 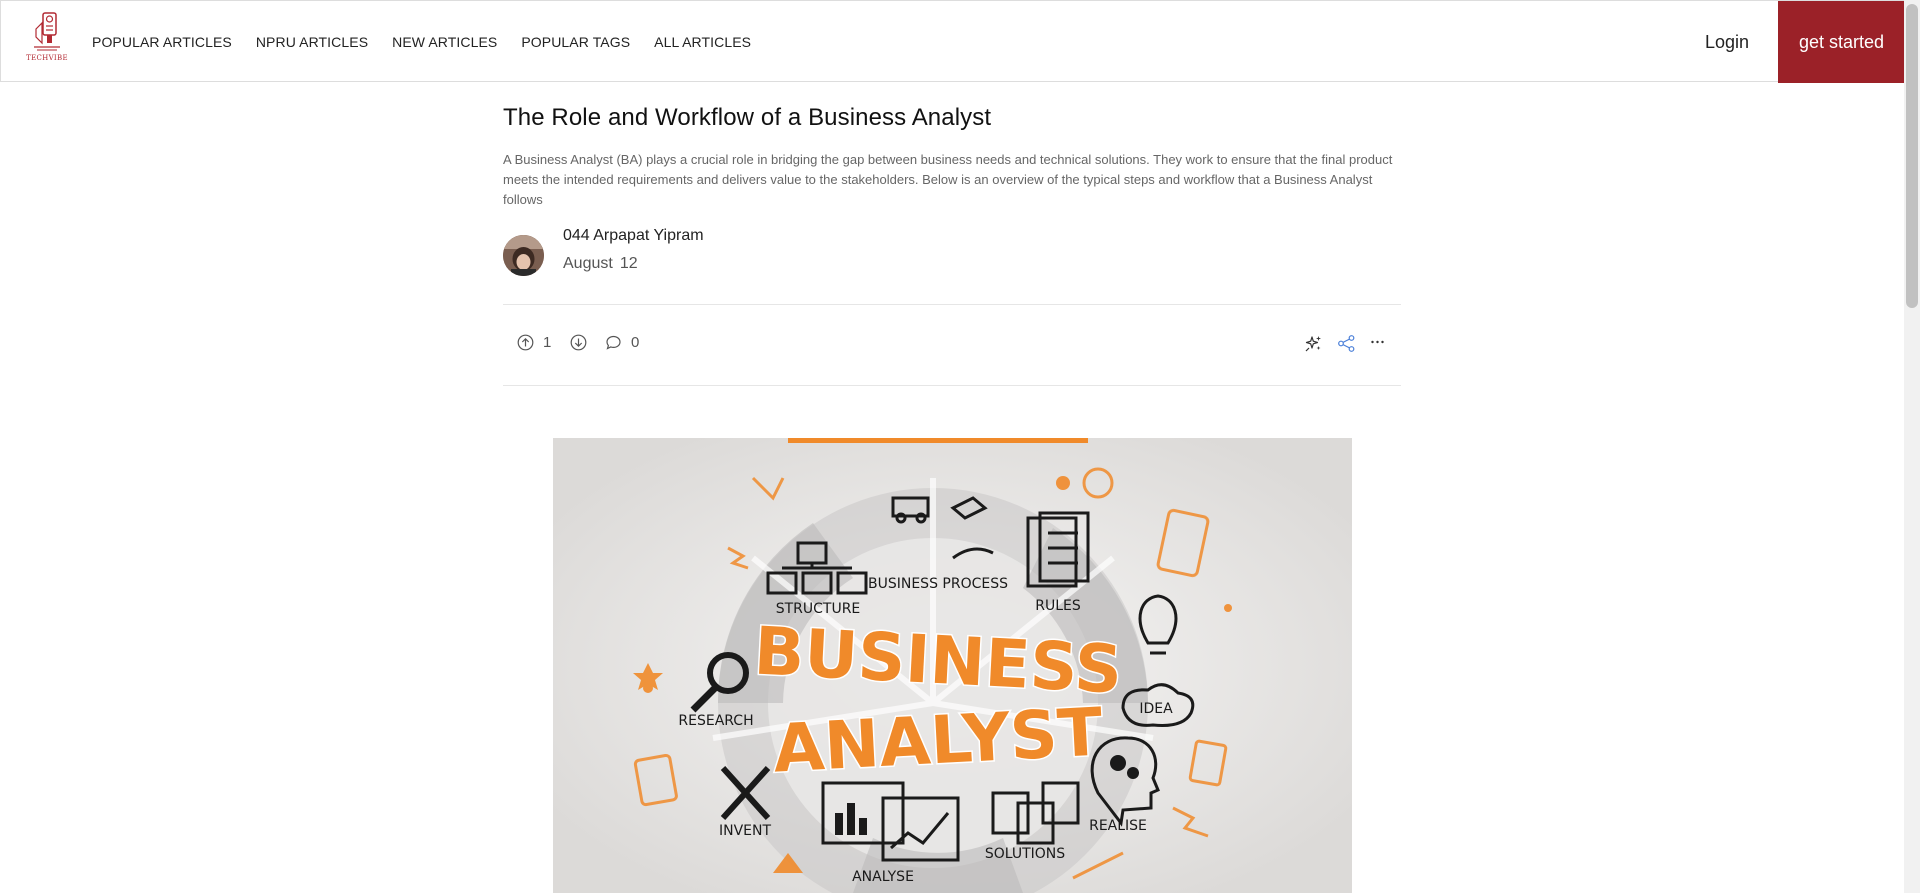 I want to click on nav-new-articles: NEW ARTICLES, so click(x=444, y=42).